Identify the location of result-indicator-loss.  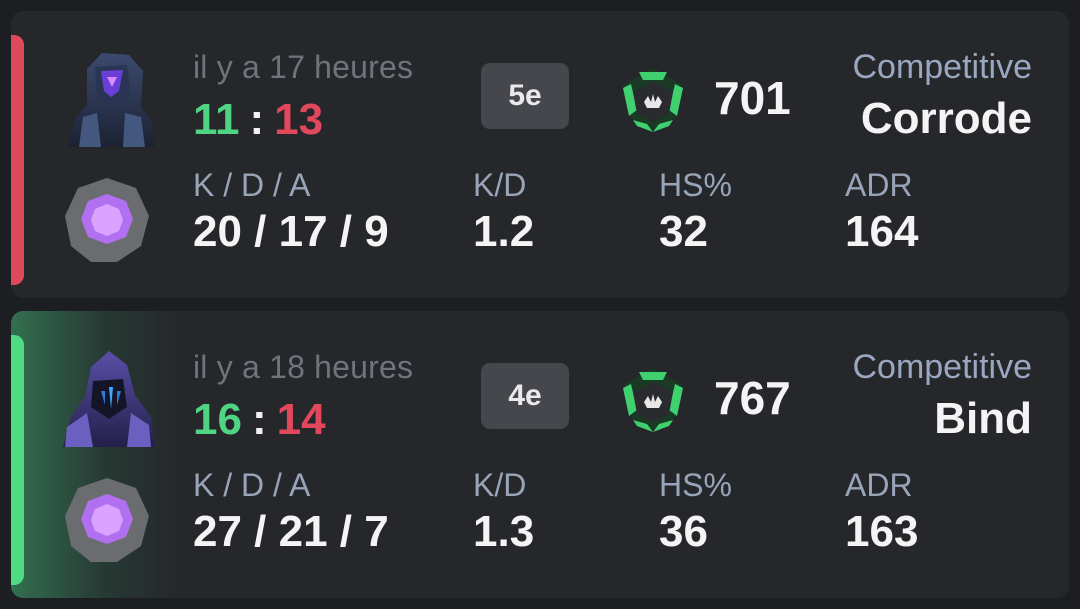
(17, 160).